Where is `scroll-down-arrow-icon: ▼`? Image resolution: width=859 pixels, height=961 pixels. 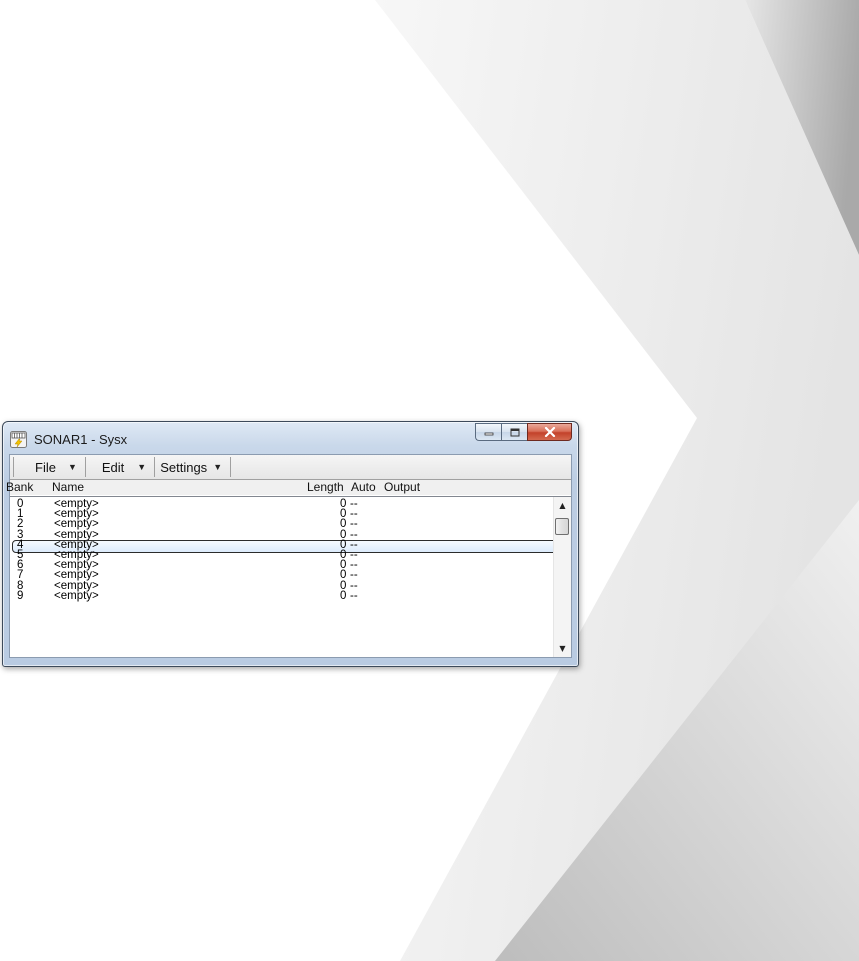 scroll-down-arrow-icon: ▼ is located at coordinates (562, 648).